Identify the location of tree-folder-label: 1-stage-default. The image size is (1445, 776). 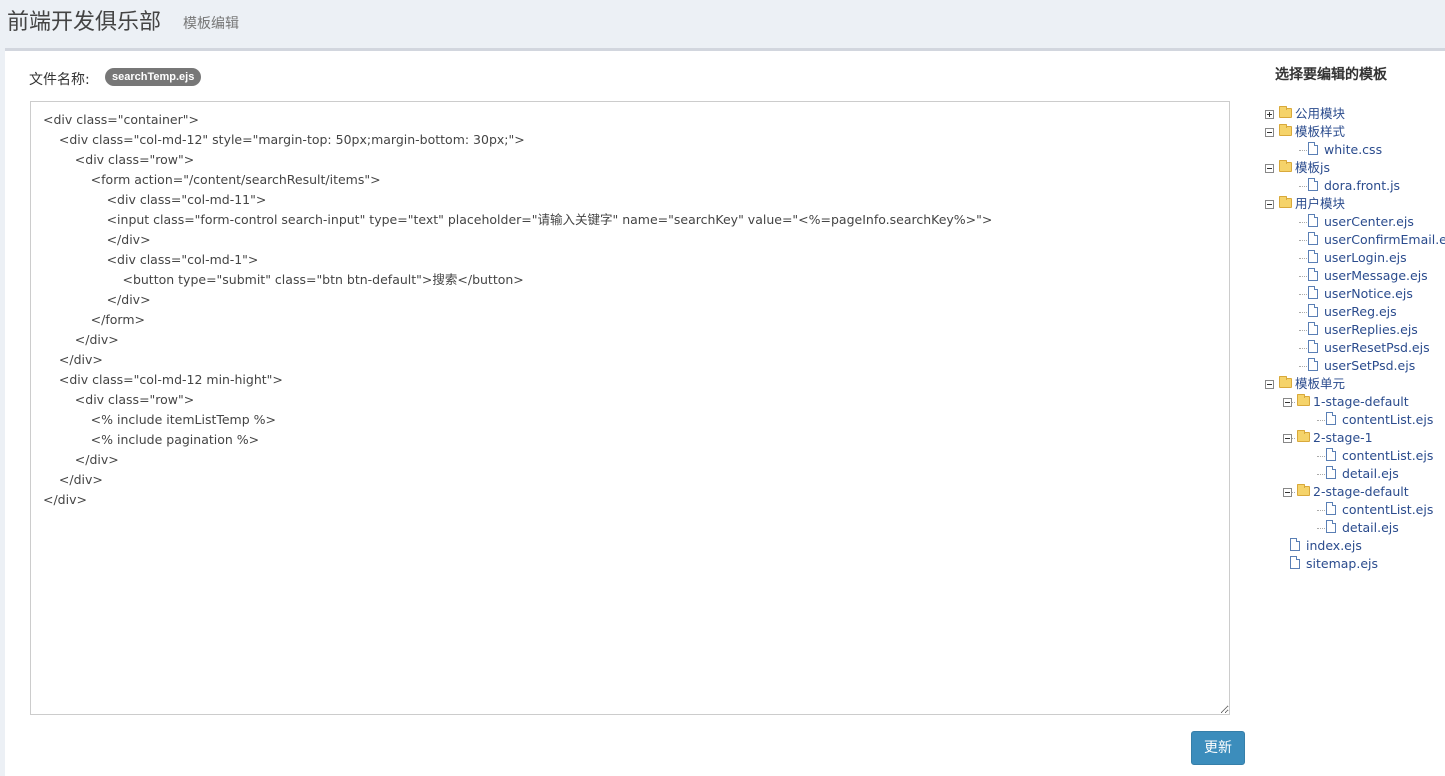
(1361, 401).